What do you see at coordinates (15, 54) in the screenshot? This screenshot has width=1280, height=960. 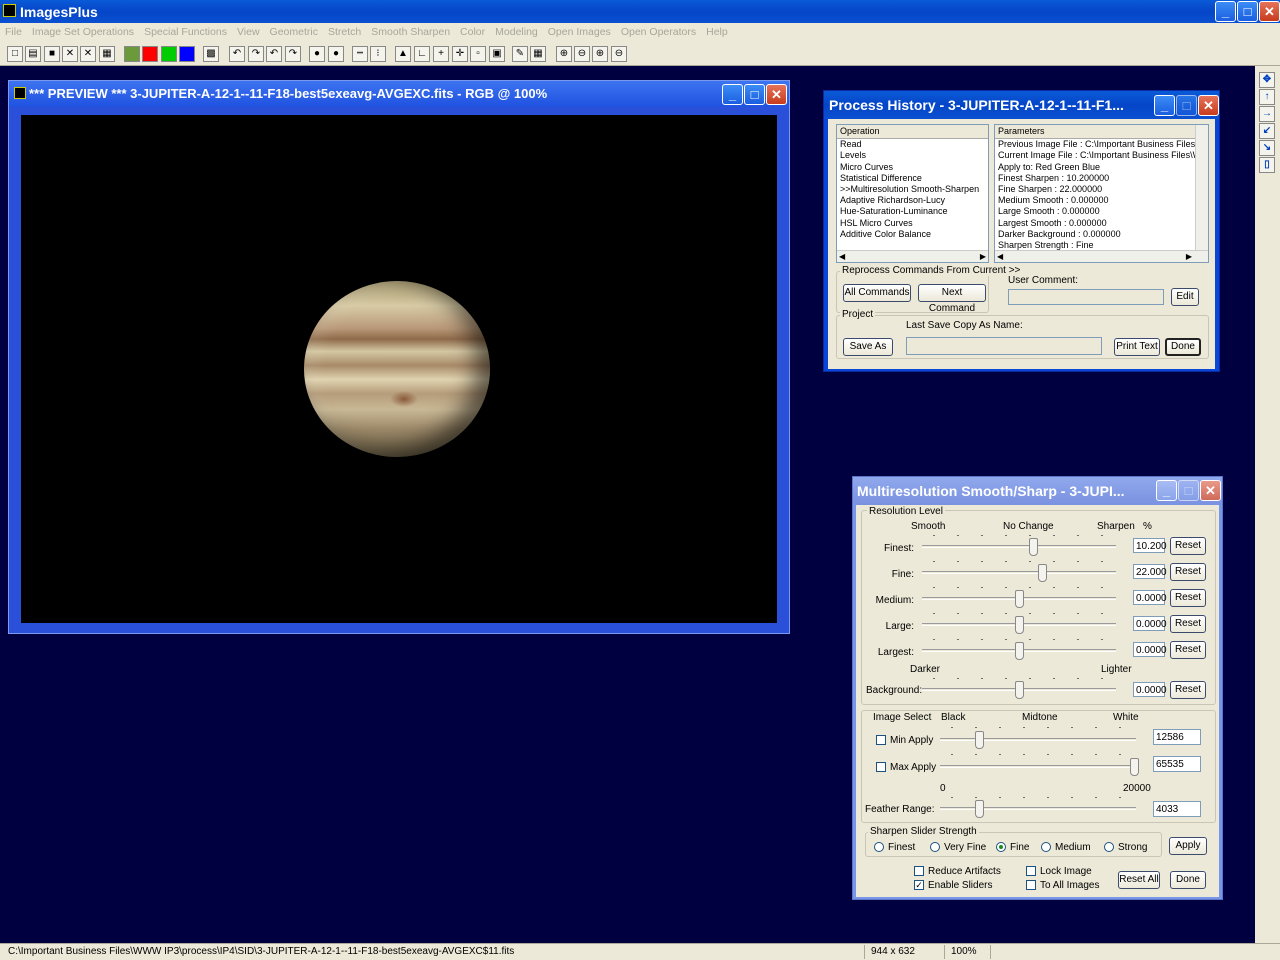 I see `new-icon: □` at bounding box center [15, 54].